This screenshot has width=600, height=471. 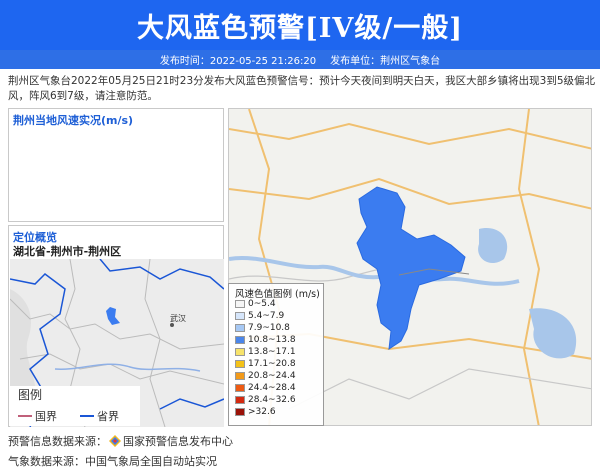 I want to click on warning-center-logo-icon, so click(x=115, y=441).